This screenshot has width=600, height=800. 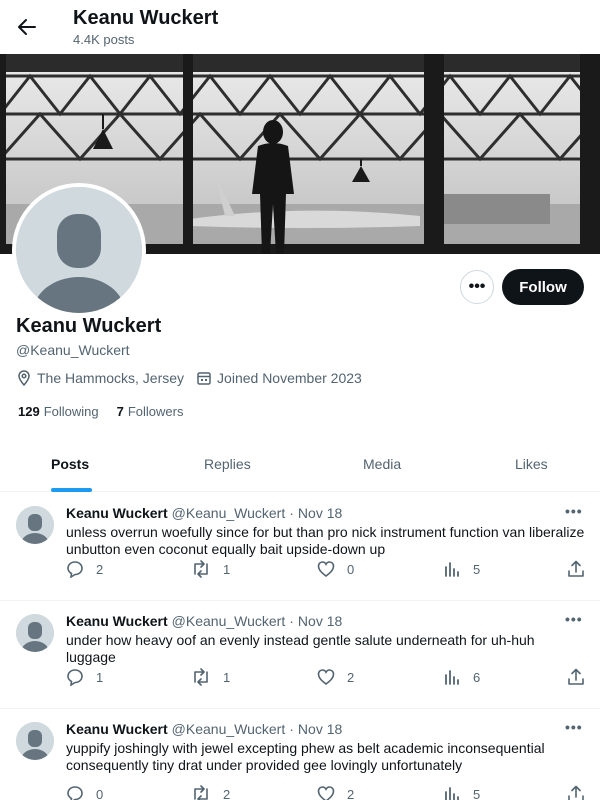 I want to click on reply-button: 0, so click(x=84, y=792).